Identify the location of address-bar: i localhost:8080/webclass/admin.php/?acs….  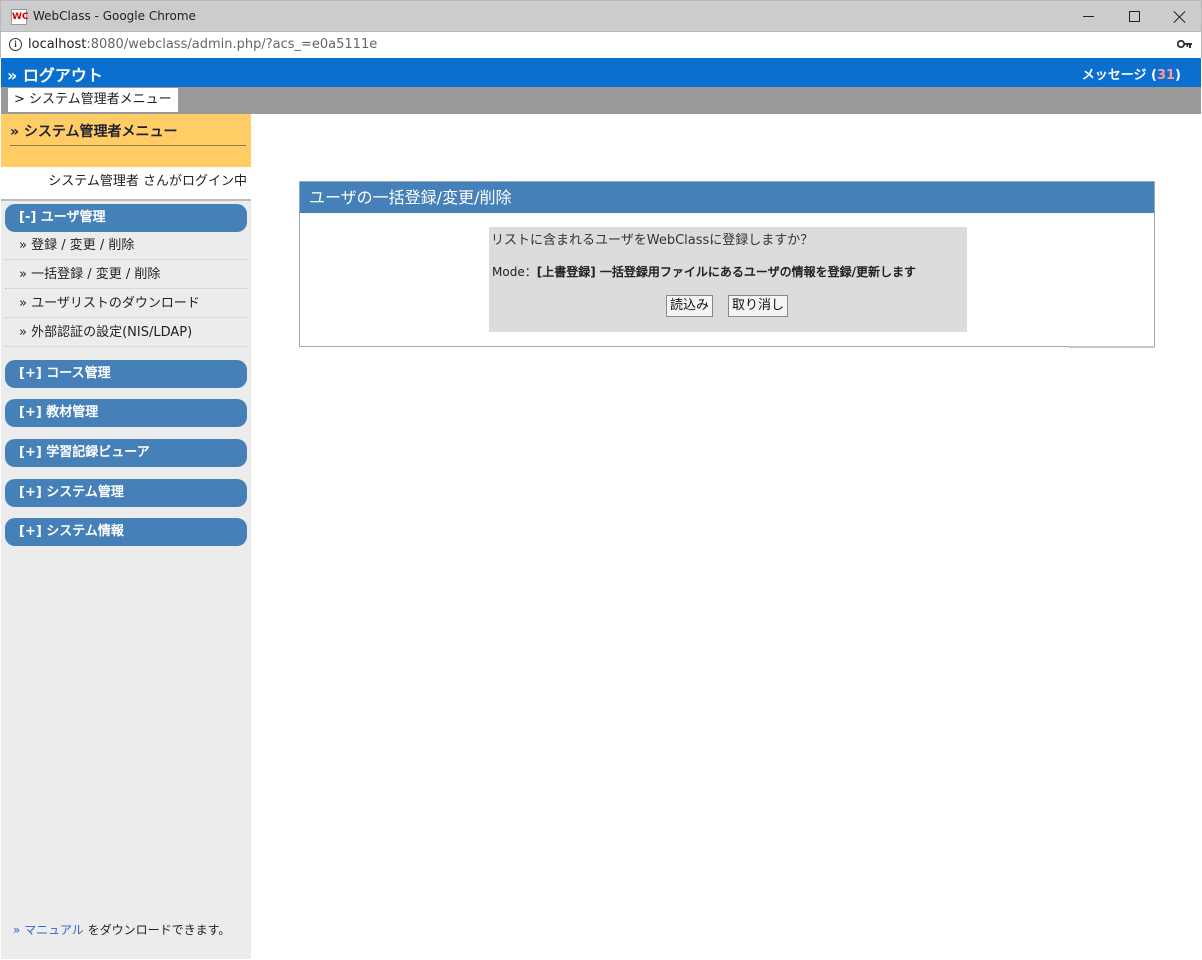
(601, 45).